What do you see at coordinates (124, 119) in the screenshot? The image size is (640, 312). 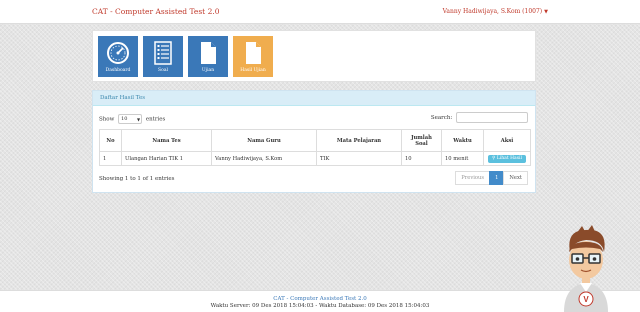 I see `length-value: 10` at bounding box center [124, 119].